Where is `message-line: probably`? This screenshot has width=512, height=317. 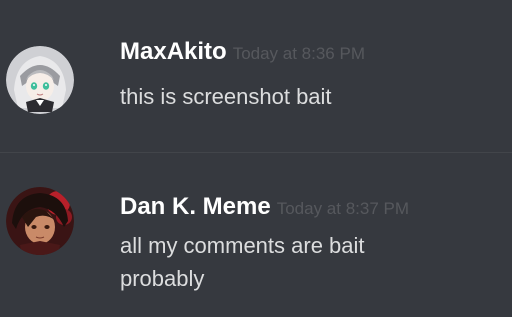 message-line: probably is located at coordinates (162, 278).